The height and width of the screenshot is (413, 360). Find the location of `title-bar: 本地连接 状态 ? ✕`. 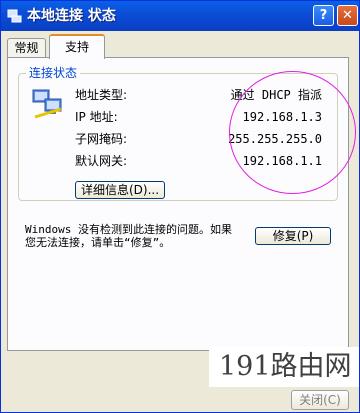

title-bar: 本地连接 状态 ? ✕ is located at coordinates (180, 16).